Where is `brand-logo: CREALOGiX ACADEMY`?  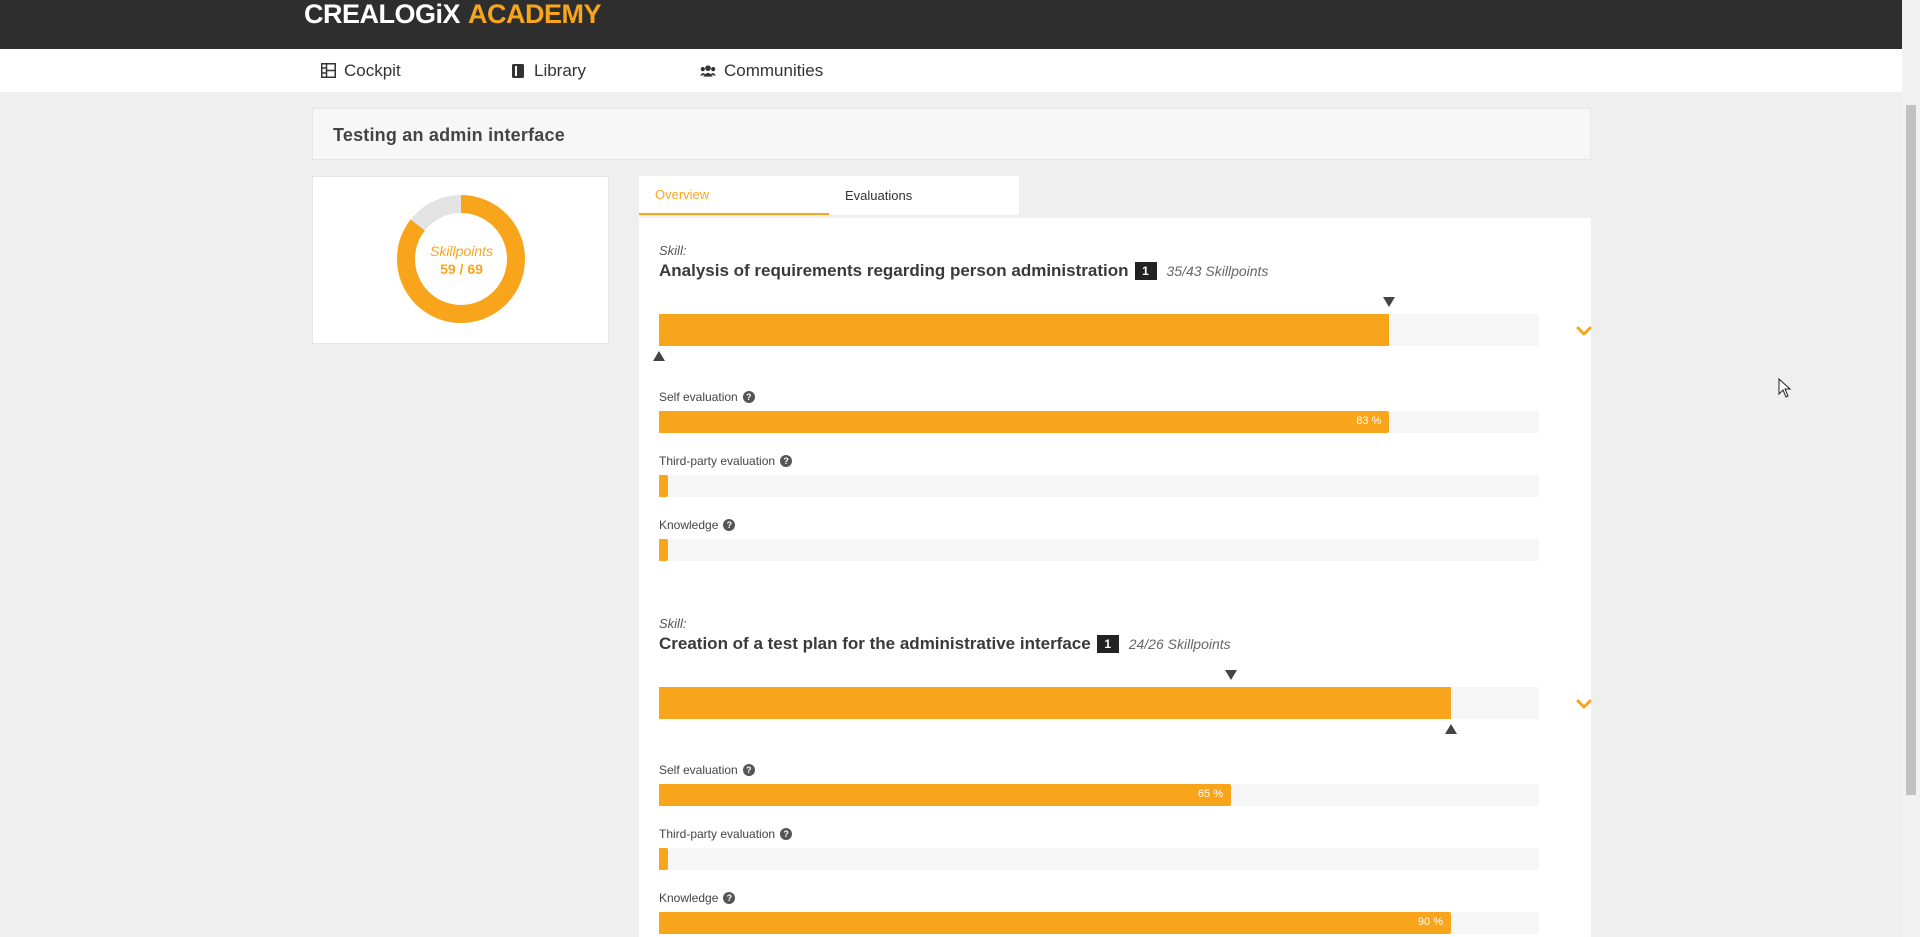
brand-logo: CREALOGiX ACADEMY is located at coordinates (453, 14).